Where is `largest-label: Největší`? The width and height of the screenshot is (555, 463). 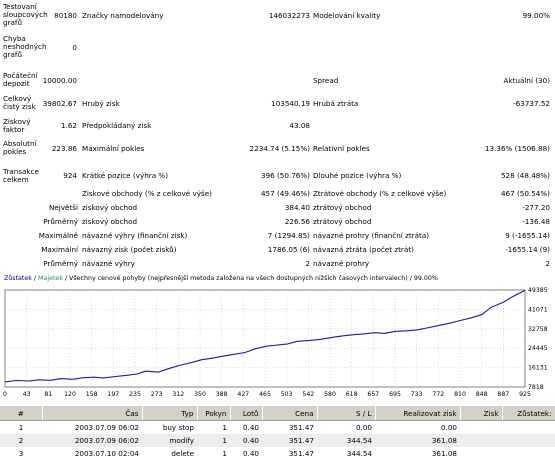
largest-label: Největší is located at coordinates (63, 207).